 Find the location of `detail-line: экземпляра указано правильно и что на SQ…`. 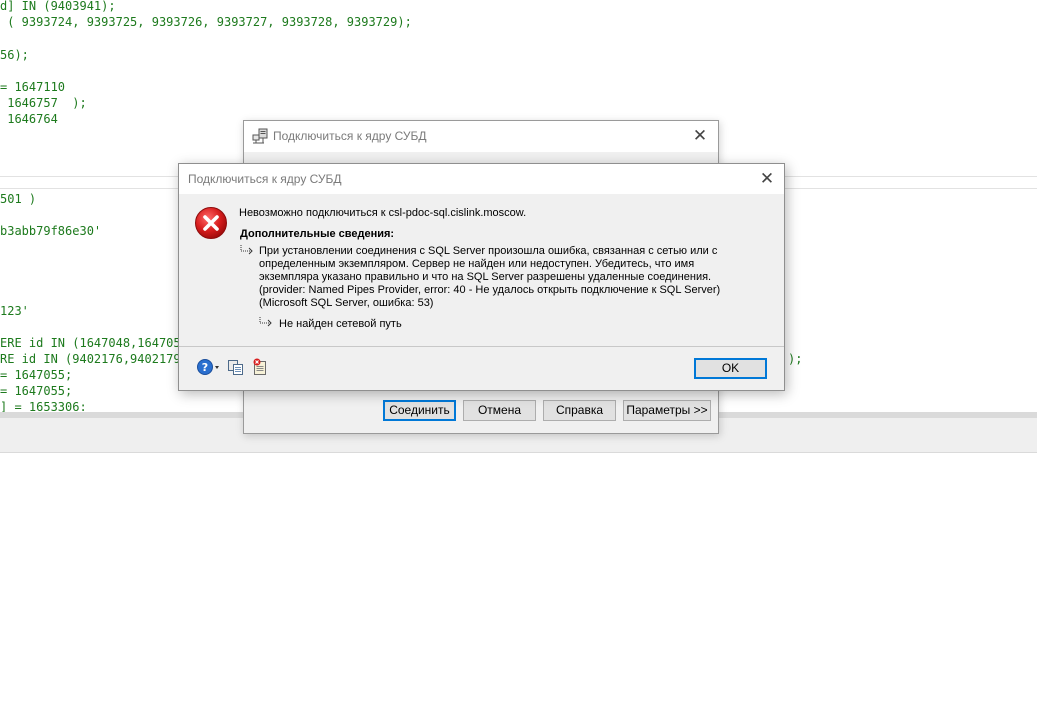

detail-line: экземпляра указано правильно и что на SQ… is located at coordinates (485, 277).